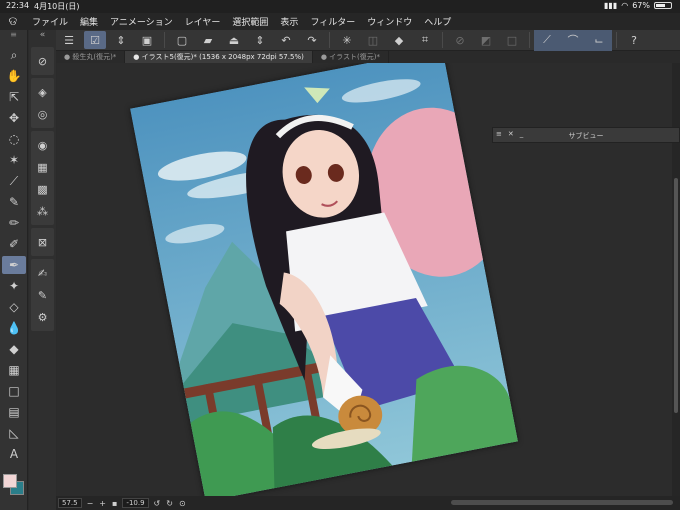 Image resolution: width=680 pixels, height=510 pixels. What do you see at coordinates (70, 503) in the screenshot?
I see `zoom-field: 57.5` at bounding box center [70, 503].